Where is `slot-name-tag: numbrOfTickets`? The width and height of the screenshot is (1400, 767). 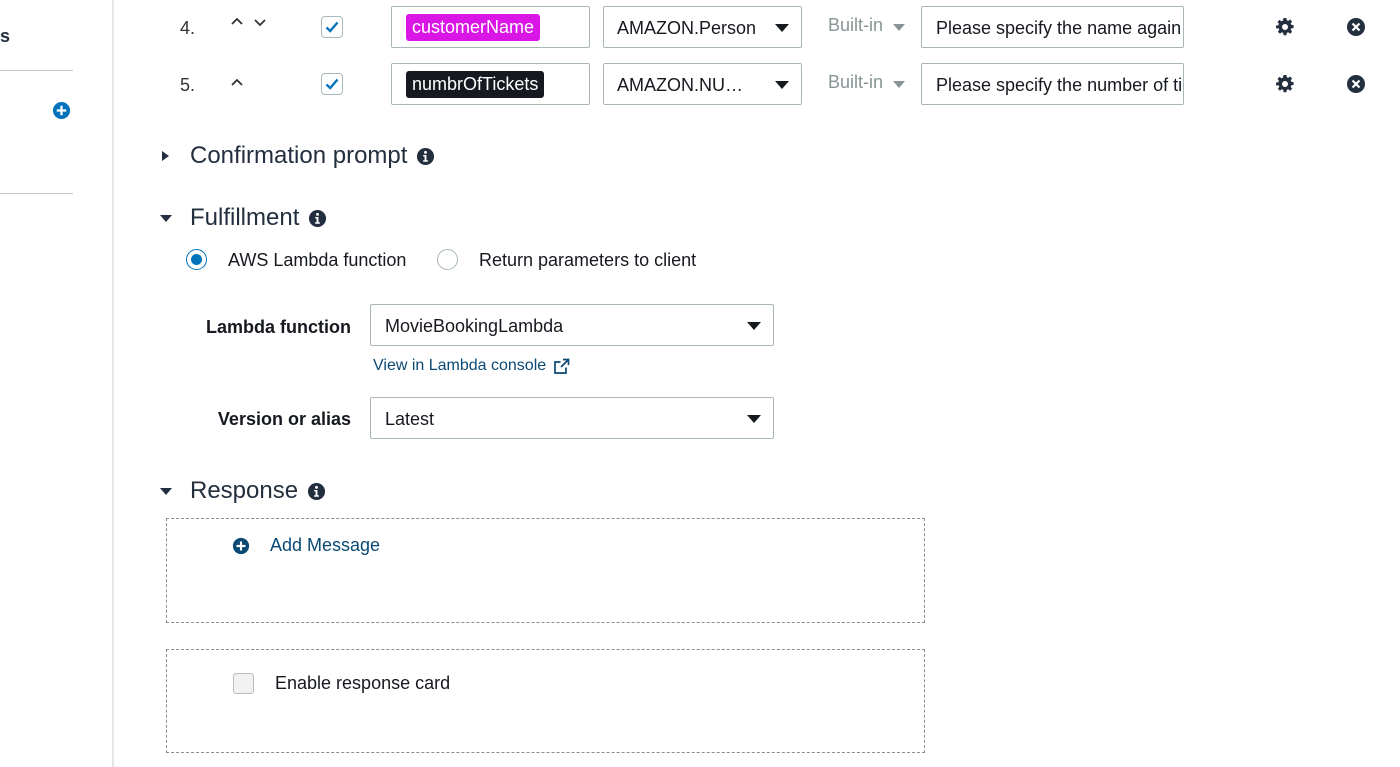 slot-name-tag: numbrOfTickets is located at coordinates (475, 84).